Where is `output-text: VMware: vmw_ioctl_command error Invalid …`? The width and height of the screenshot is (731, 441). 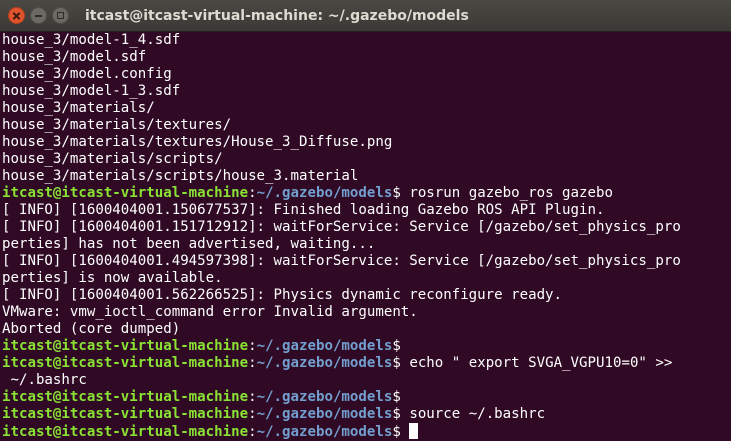
output-text: VMware: vmw_ioctl_command error Invalid … is located at coordinates (210, 312).